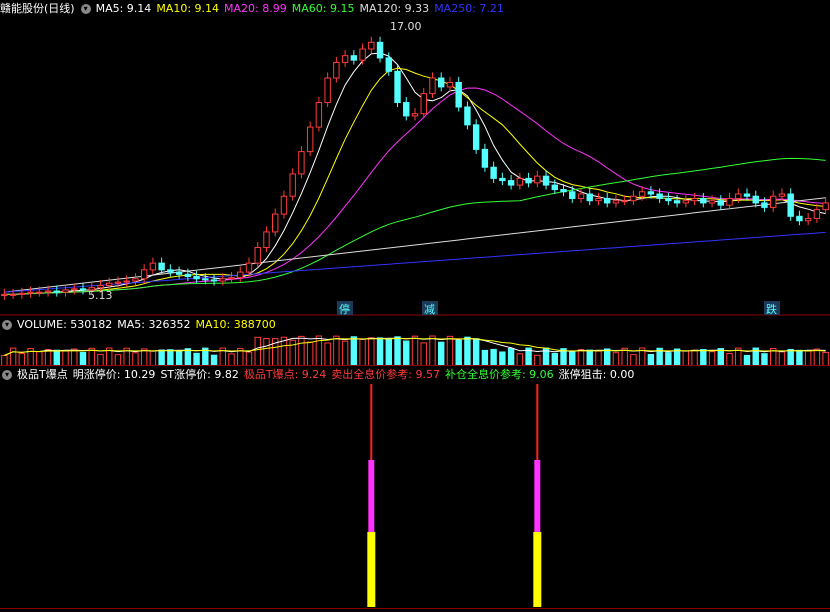  Describe the element at coordinates (114, 374) in the screenshot. I see `indicator-item-0: 明涨停价: 10.29` at that location.